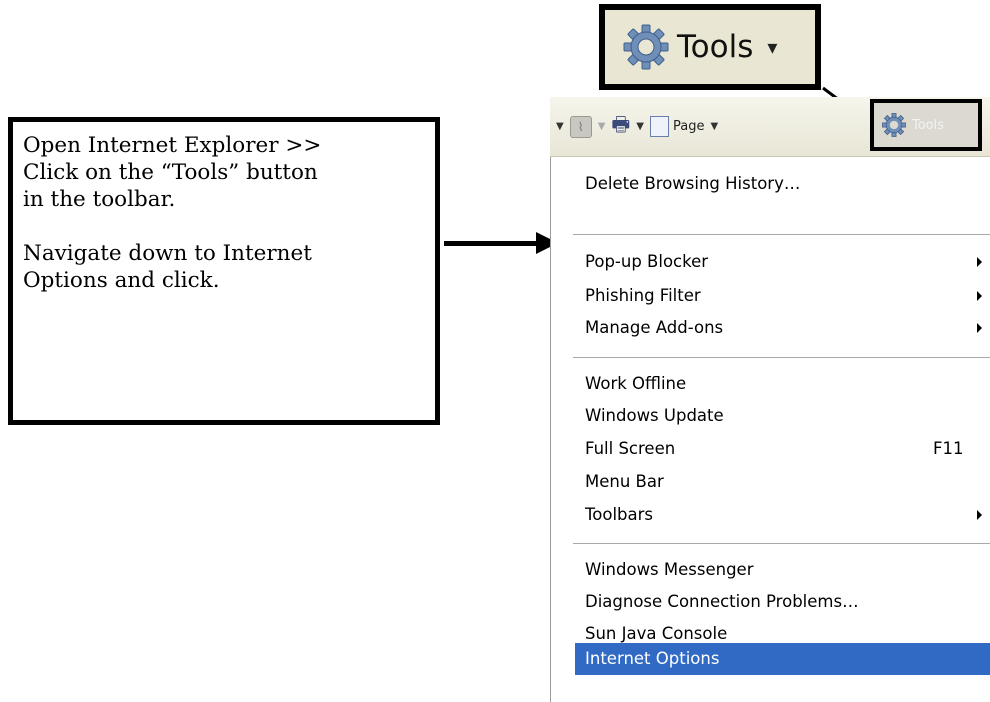 This screenshot has height=702, width=990. I want to click on full-screen-shortcut: F11, so click(948, 448).